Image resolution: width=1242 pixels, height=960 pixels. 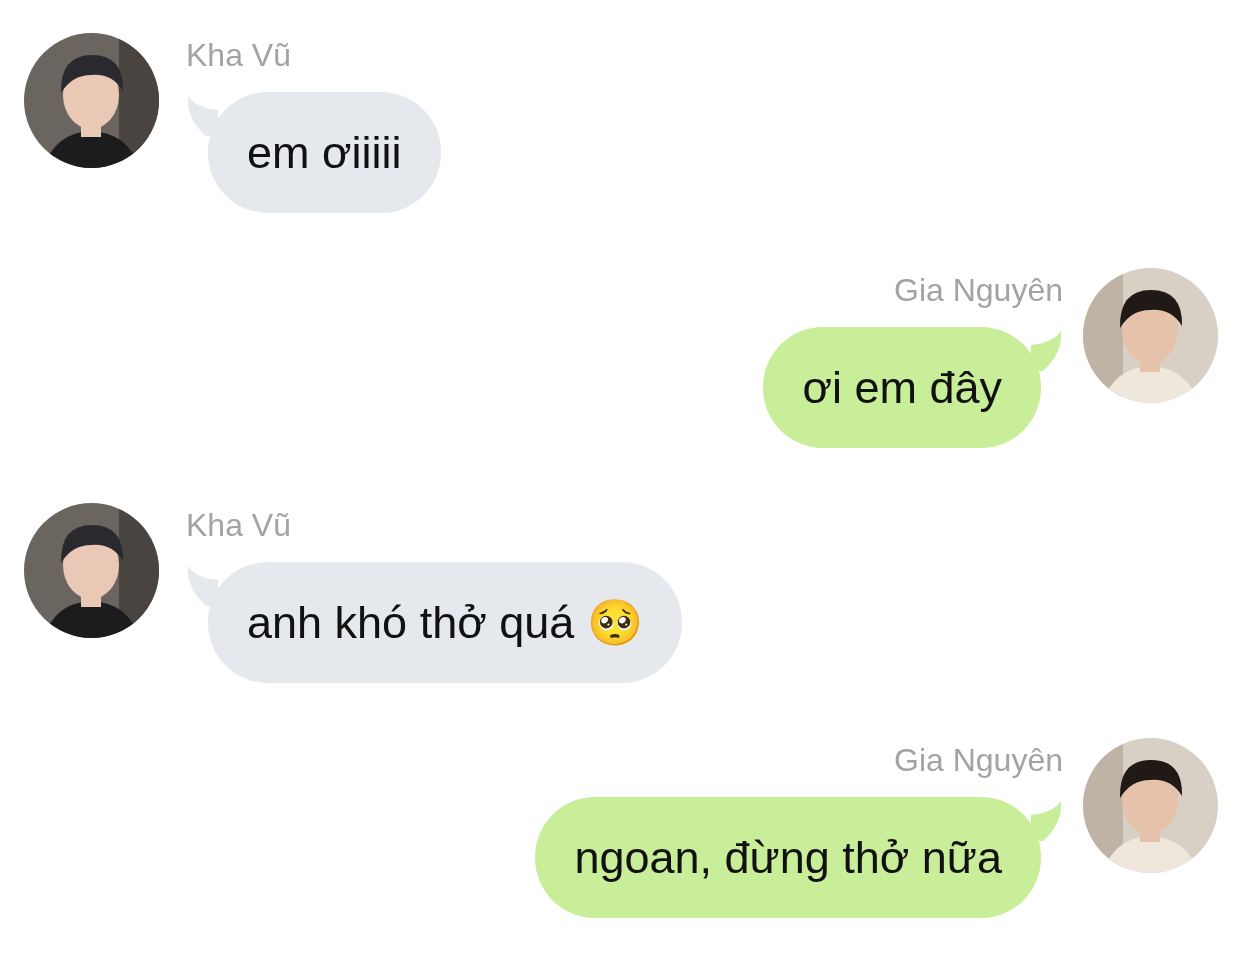 I want to click on message-bubble: anh khó thở quá 🥺, so click(x=445, y=622).